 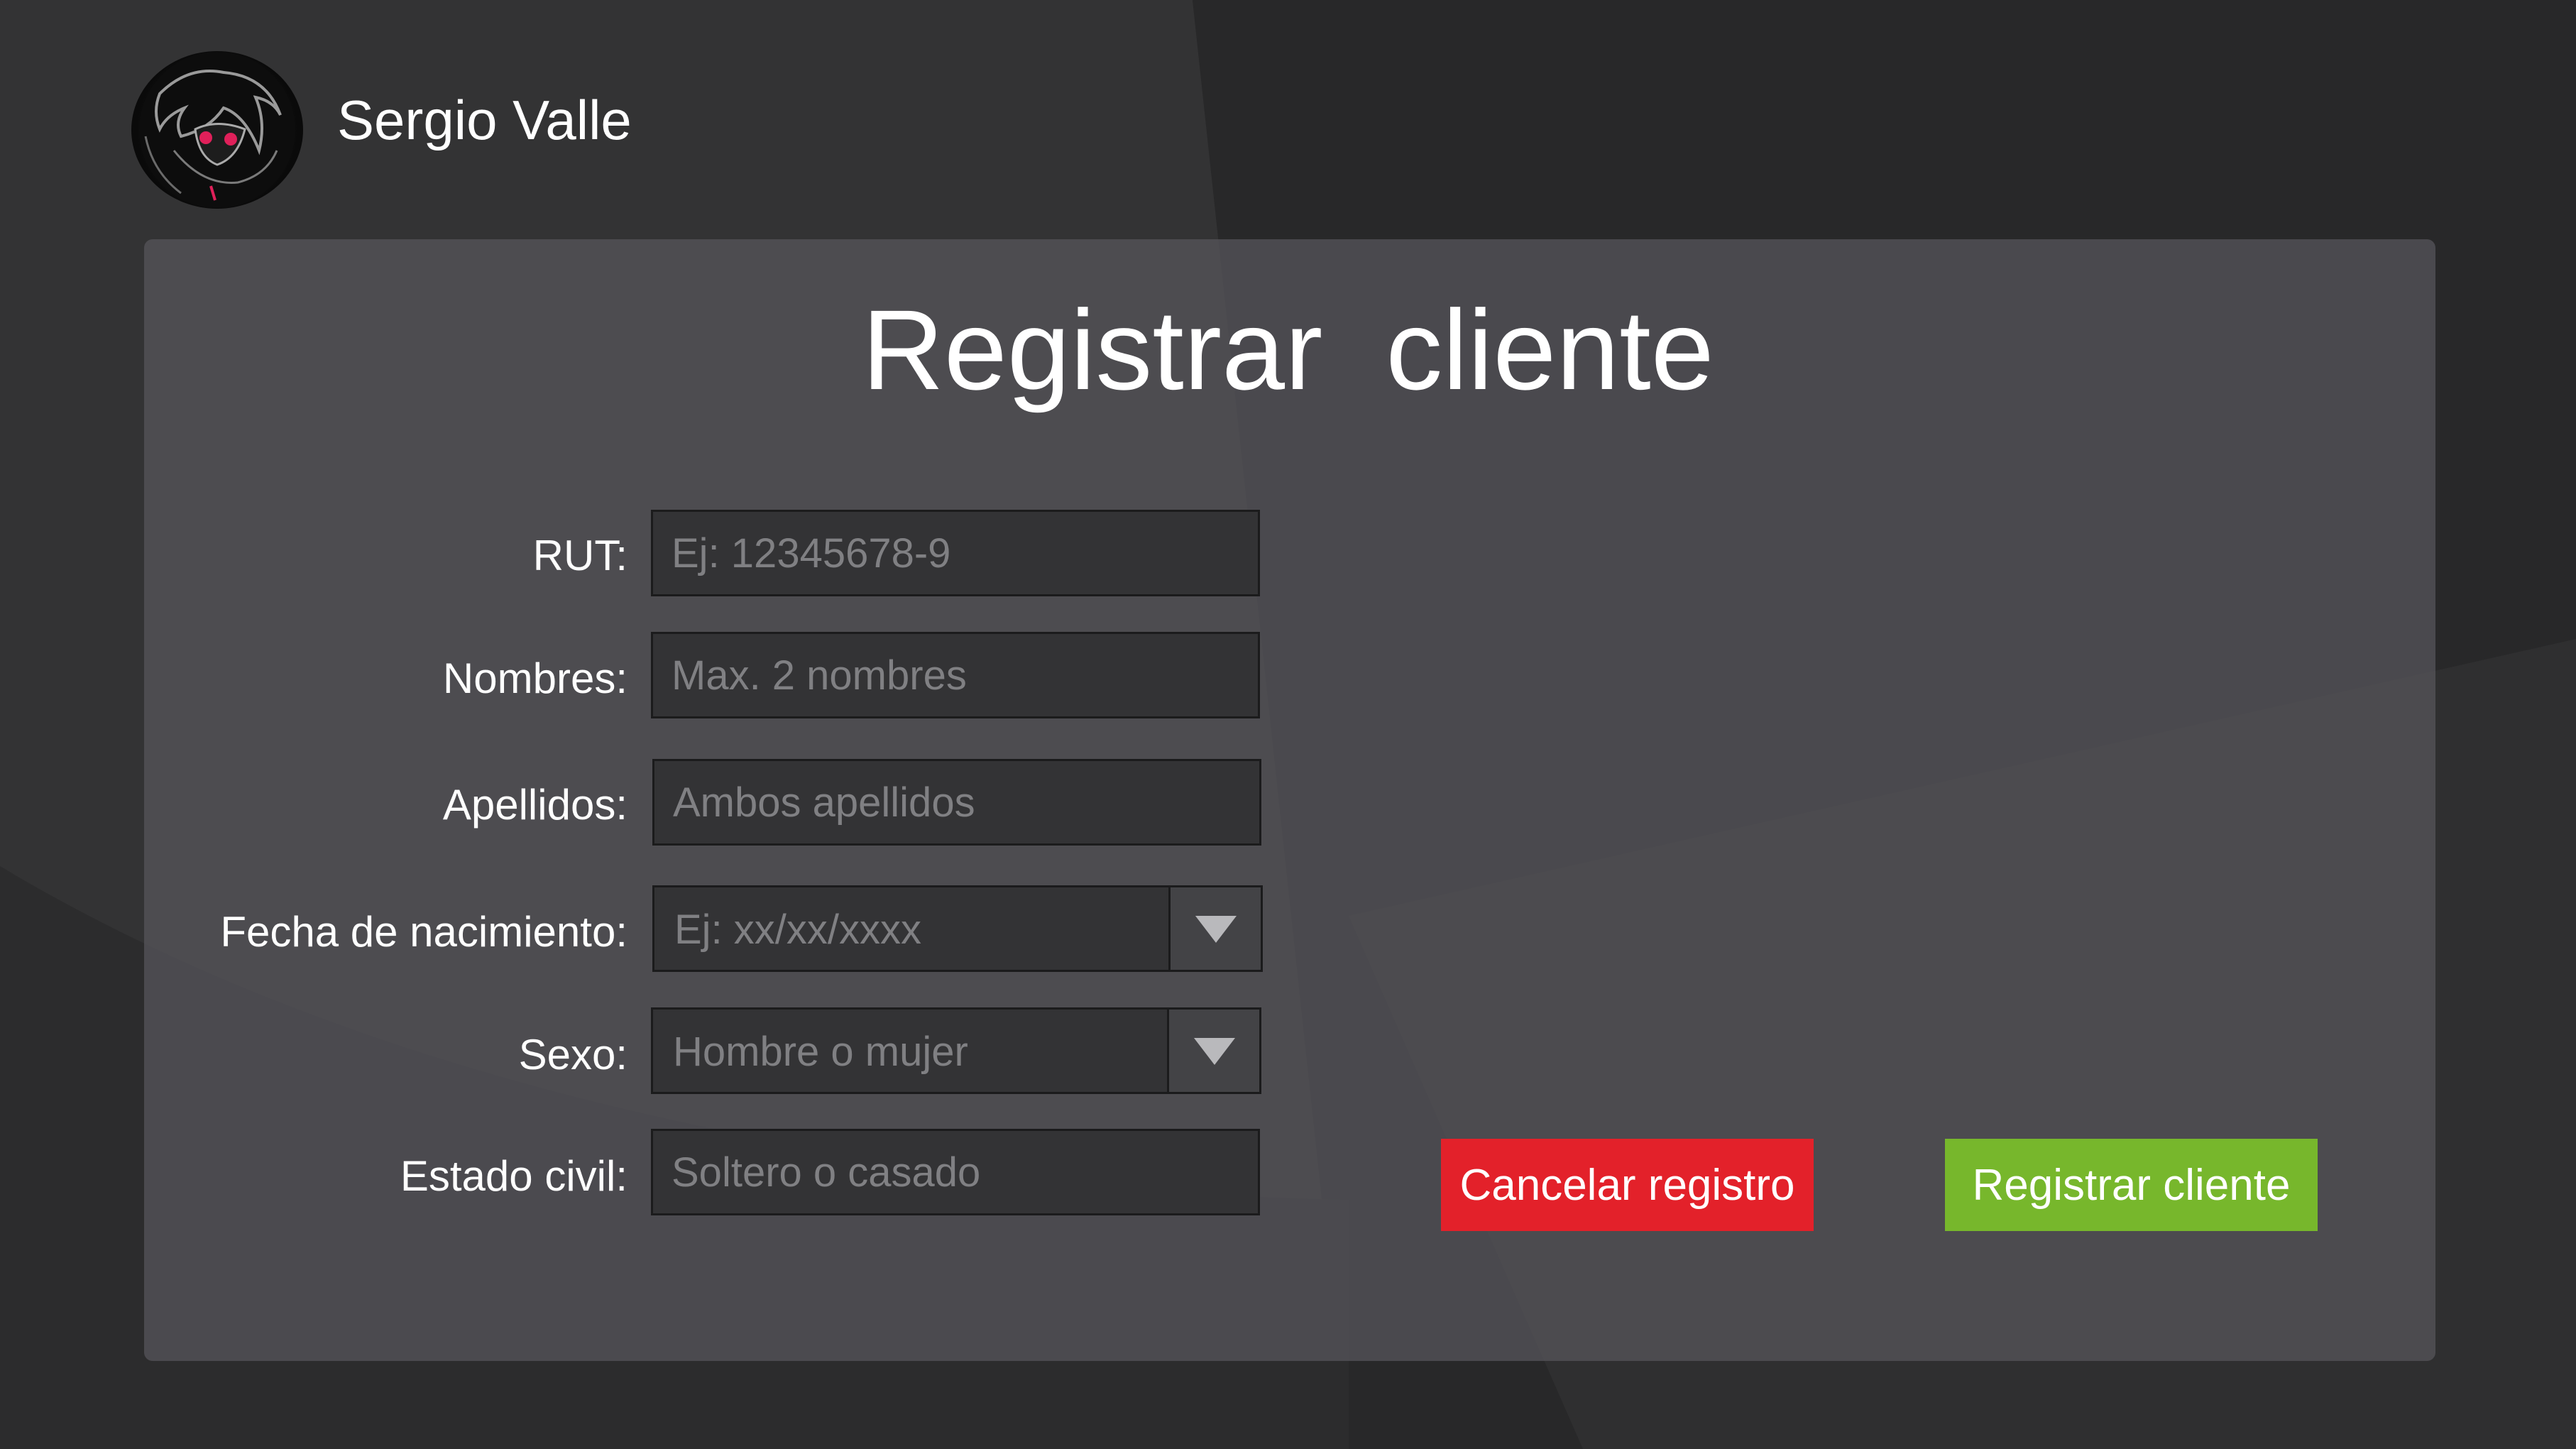 What do you see at coordinates (572, 1054) in the screenshot?
I see `sexo-label: Sexo:` at bounding box center [572, 1054].